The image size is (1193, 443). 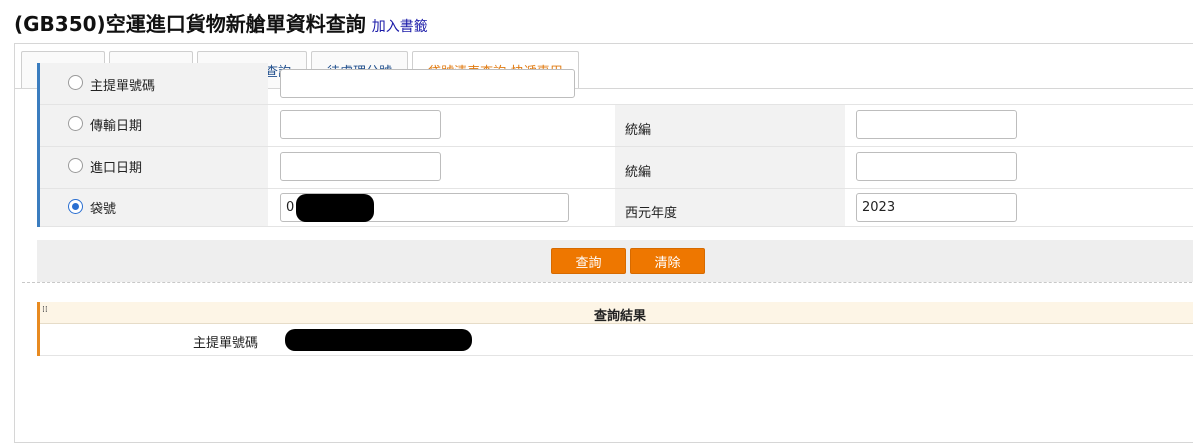 What do you see at coordinates (619, 316) in the screenshot?
I see `result-title: 查詢結果` at bounding box center [619, 316].